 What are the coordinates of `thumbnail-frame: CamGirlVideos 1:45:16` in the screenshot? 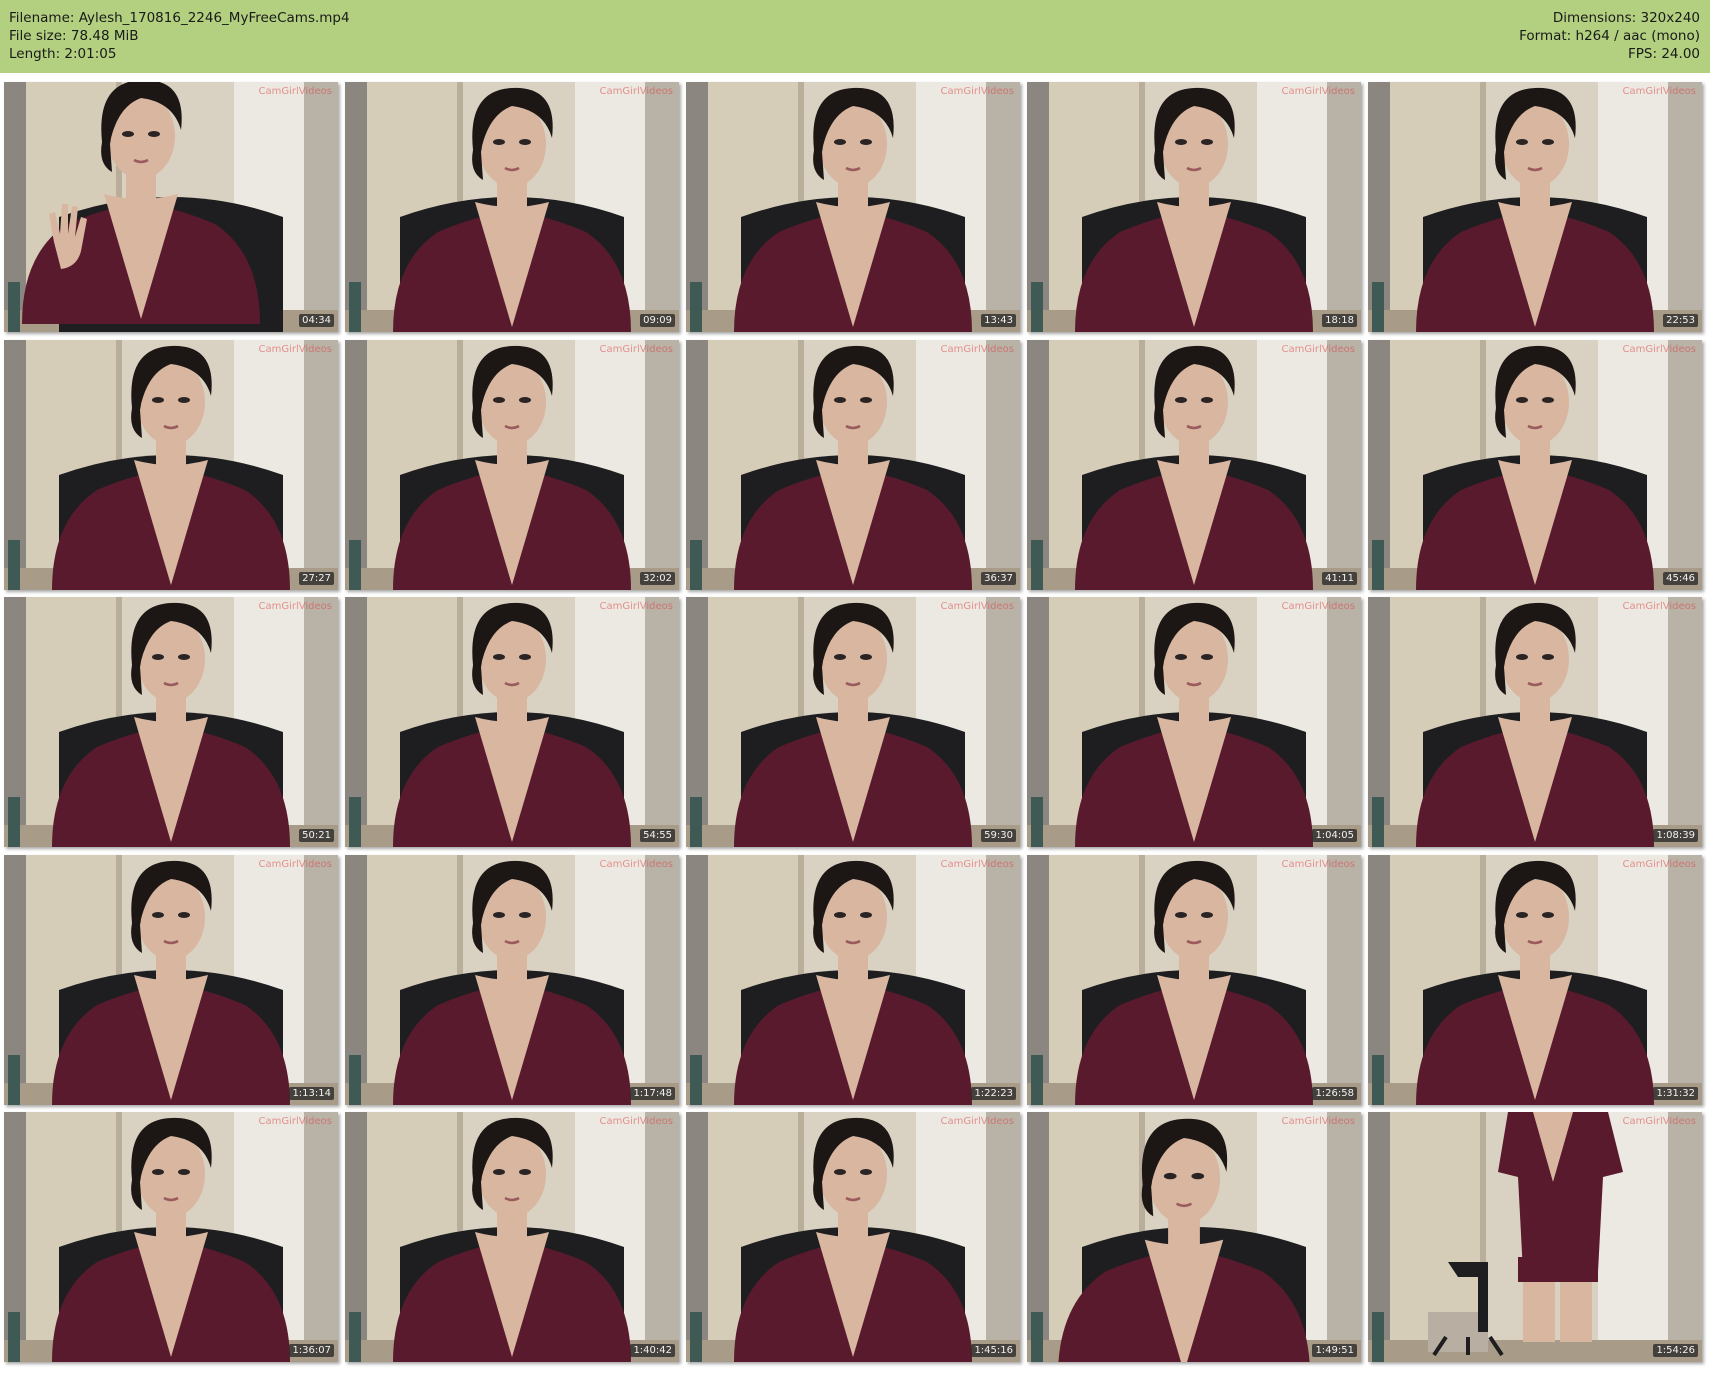 It's located at (853, 1237).